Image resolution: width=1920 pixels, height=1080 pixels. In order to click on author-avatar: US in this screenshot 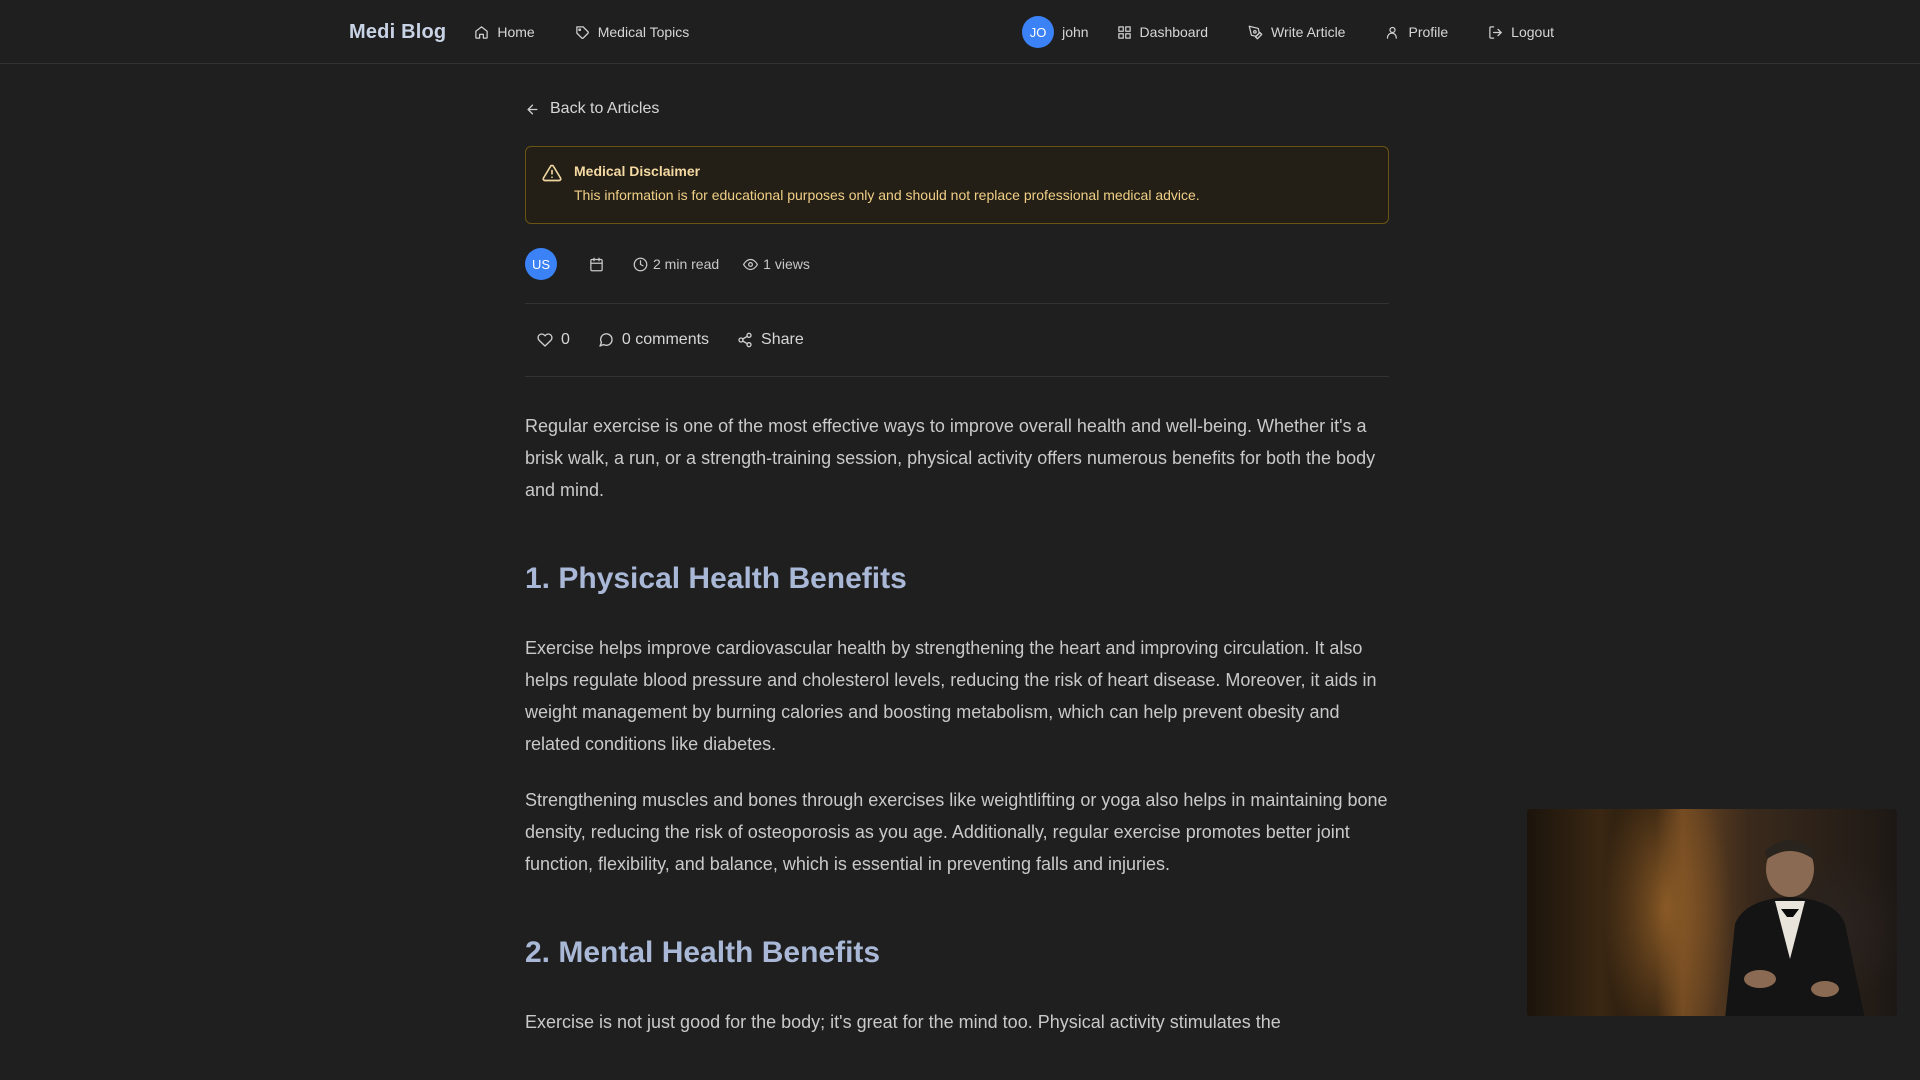, I will do `click(541, 264)`.